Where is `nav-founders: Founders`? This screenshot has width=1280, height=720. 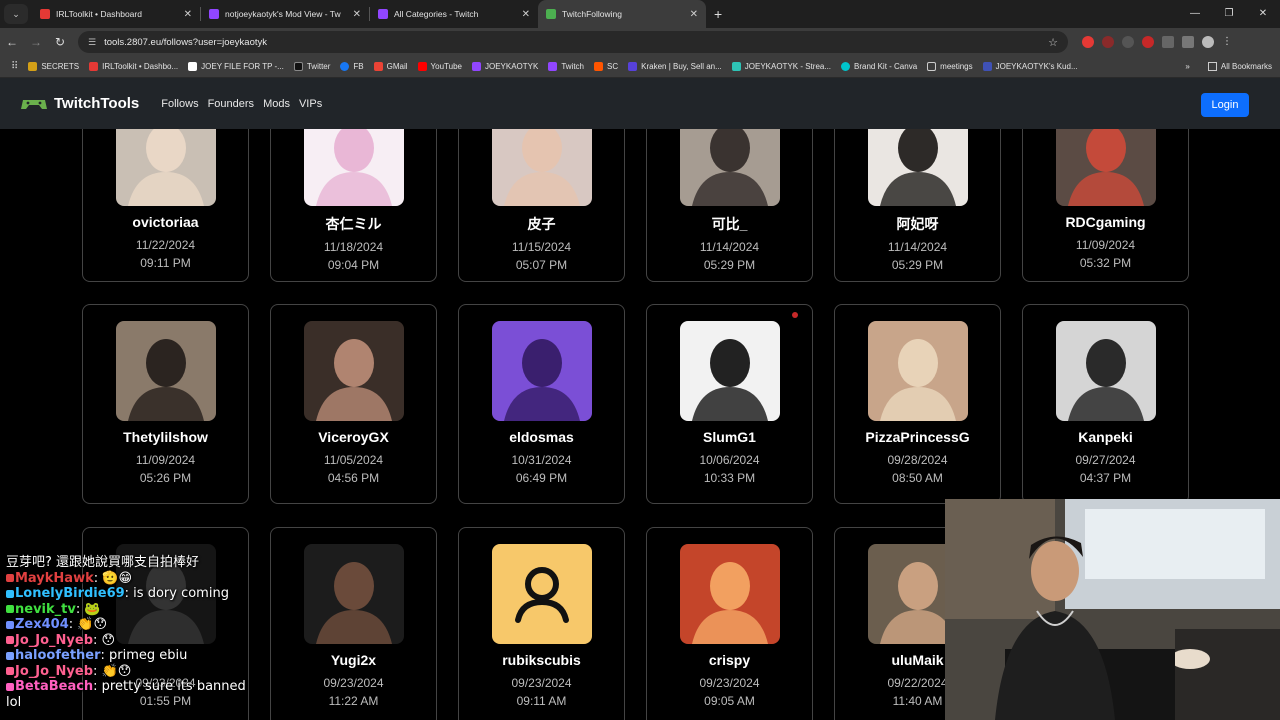 nav-founders: Founders is located at coordinates (231, 104).